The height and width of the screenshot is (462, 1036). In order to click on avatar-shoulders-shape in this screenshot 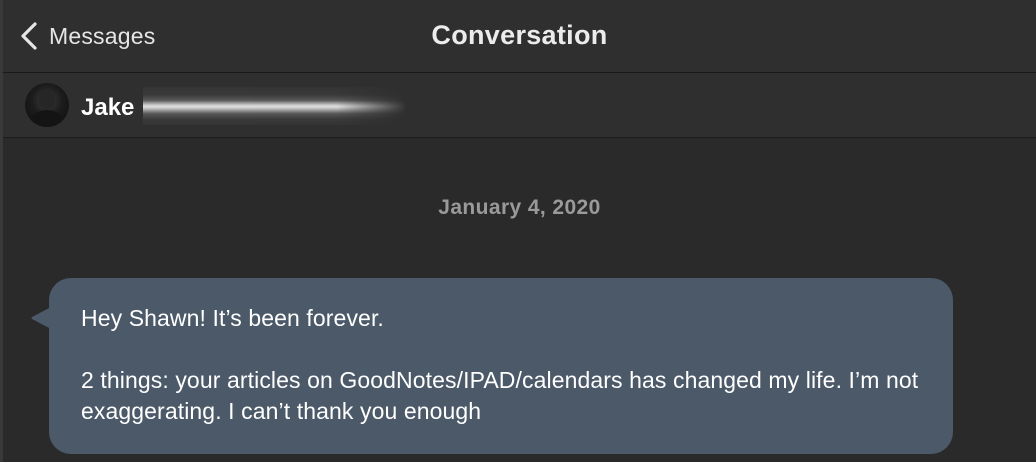, I will do `click(47, 118)`.